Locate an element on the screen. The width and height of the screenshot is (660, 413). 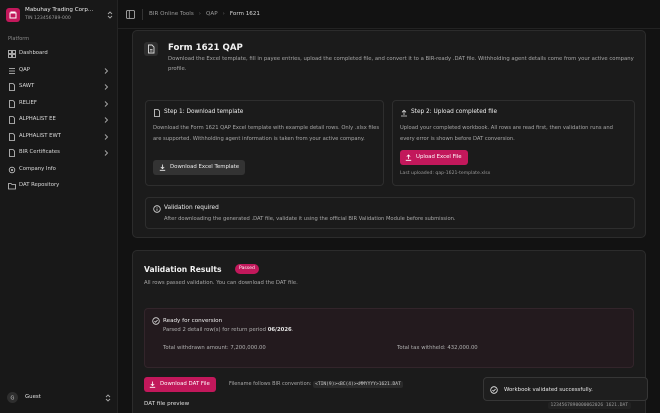
filename-pattern: <TIN(9)><BC(4)><MMYYYY>1621.DAT is located at coordinates (358, 384).